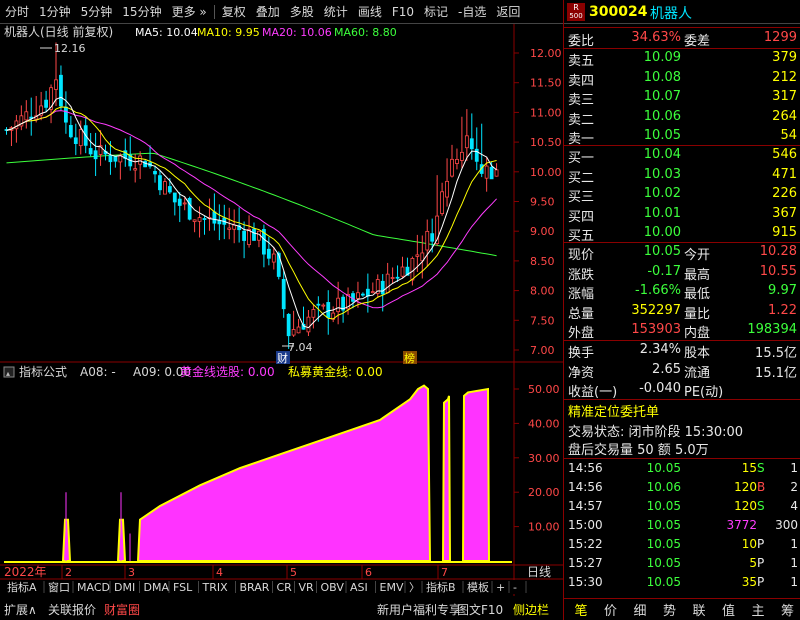 The width and height of the screenshot is (800, 620). What do you see at coordinates (20, 610) in the screenshot?
I see `bottom-tab-left-0: 扩展∧` at bounding box center [20, 610].